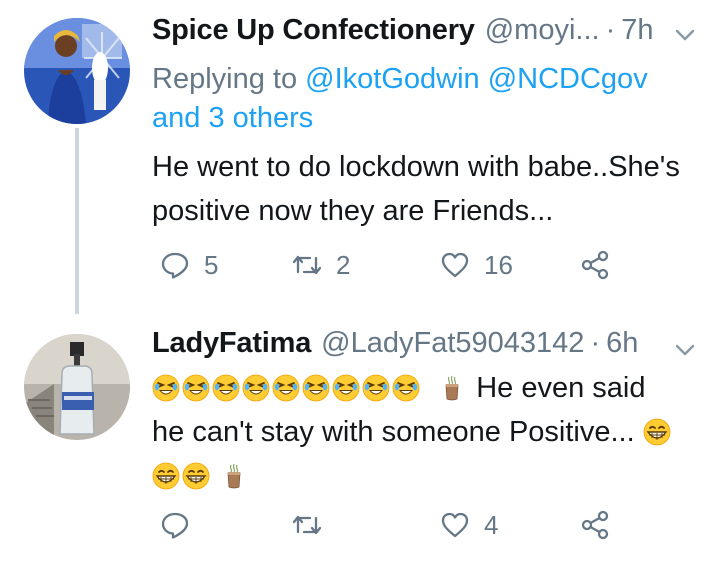 This screenshot has width=720, height=562. Describe the element at coordinates (622, 343) in the screenshot. I see `timestamp: 6h` at that location.